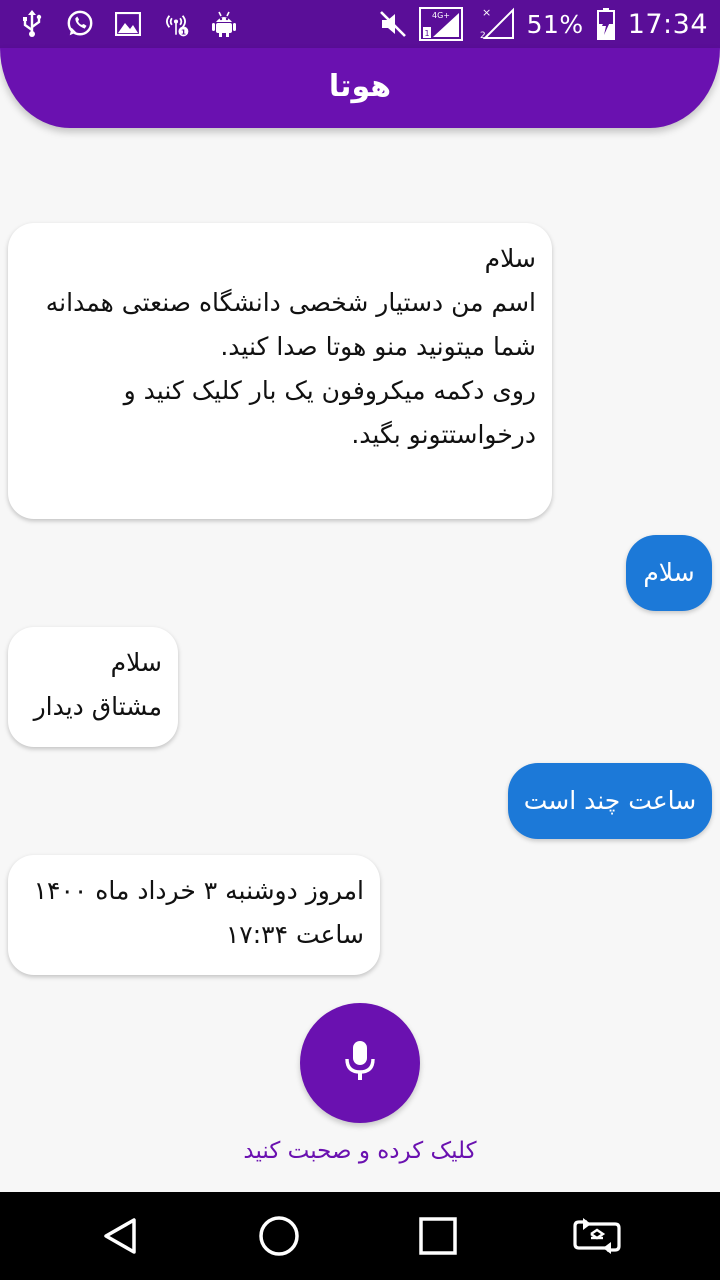 The image size is (720, 1280). I want to click on user-message: ساعت چند است, so click(610, 801).